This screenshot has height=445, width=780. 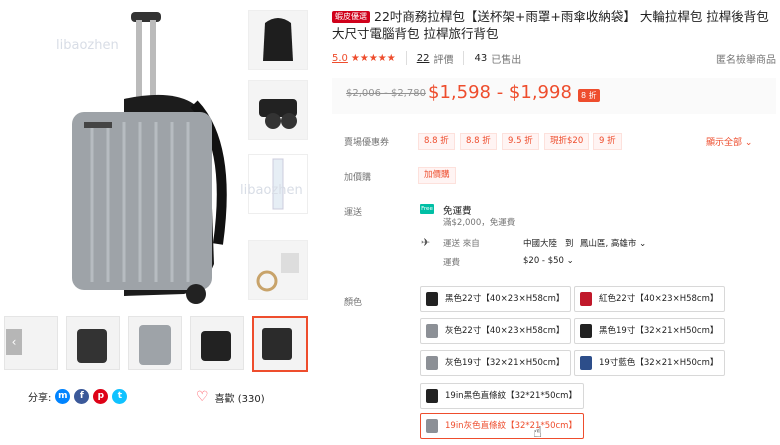 What do you see at coordinates (569, 244) in the screenshot?
I see `ship-to-label: 到` at bounding box center [569, 244].